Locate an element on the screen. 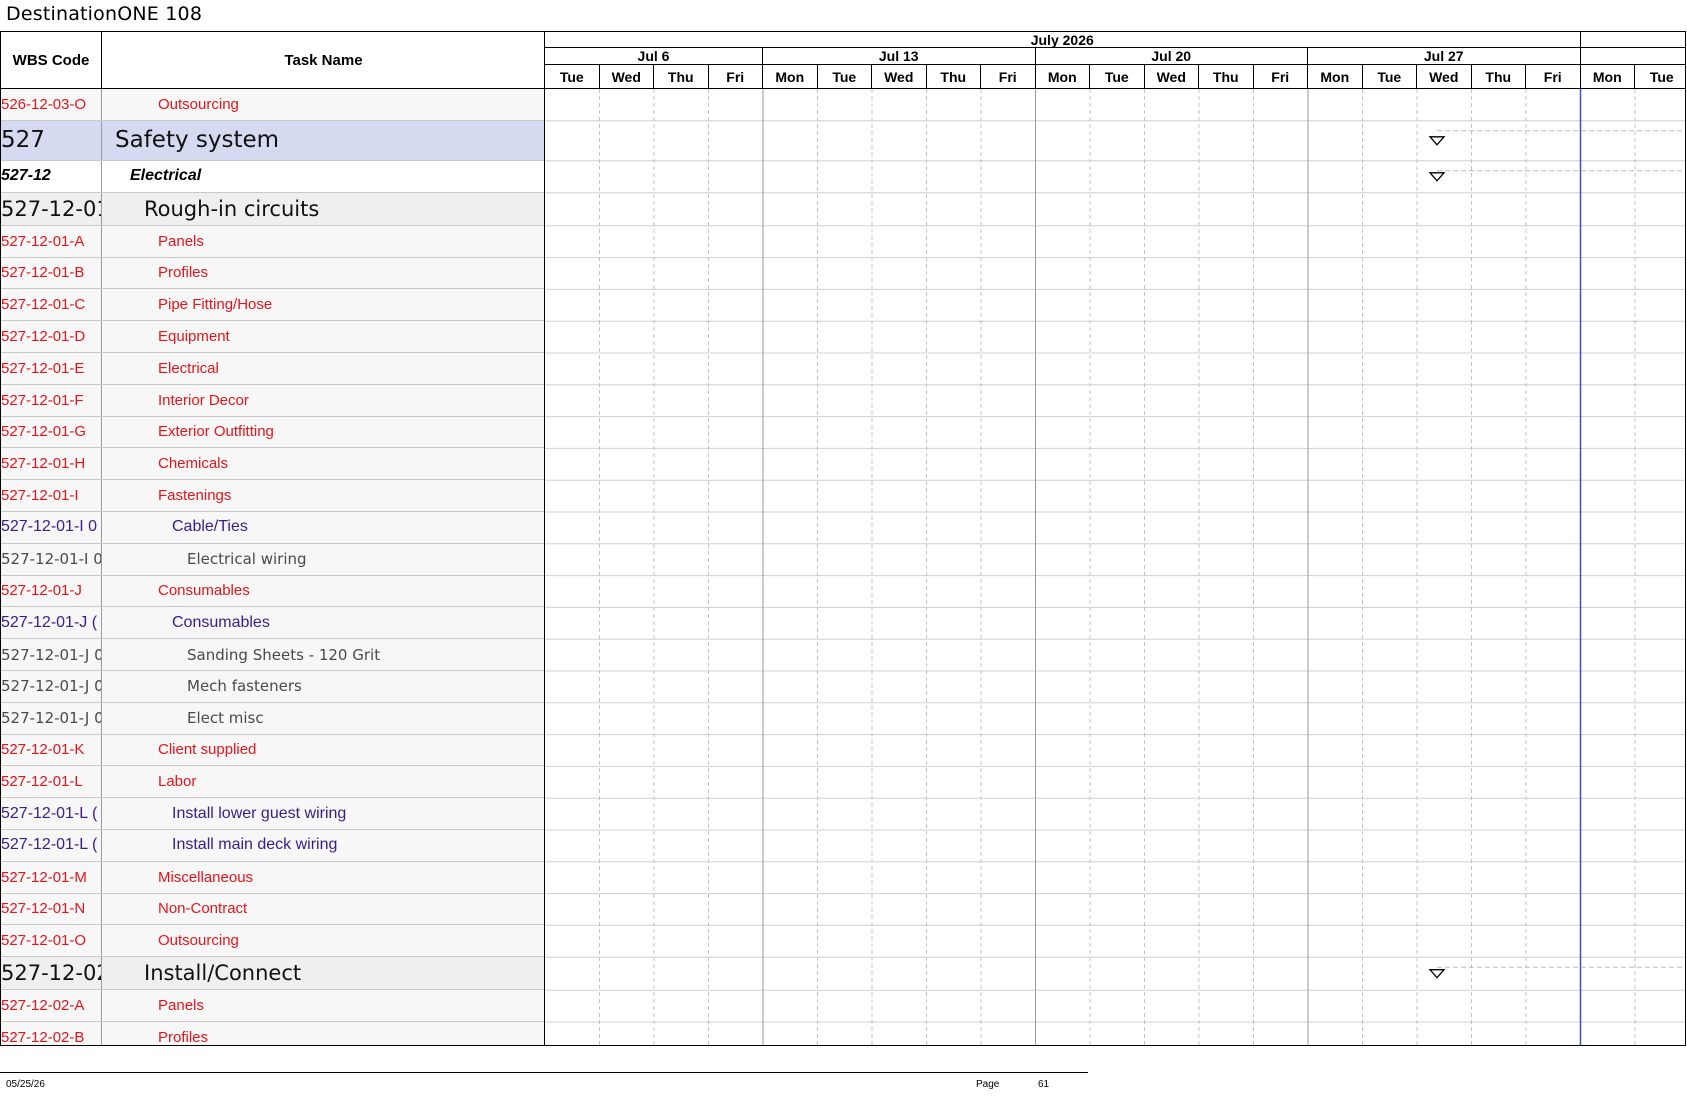 Image resolution: width=1687 pixels, height=1097 pixels. table-row: 527-12-01-J 01 Mech fasteners is located at coordinates (273, 686).